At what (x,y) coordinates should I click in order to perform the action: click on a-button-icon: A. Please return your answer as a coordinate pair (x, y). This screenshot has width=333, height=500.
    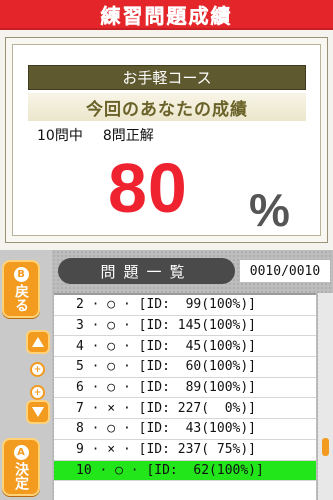
    Looking at the image, I should click on (21, 452).